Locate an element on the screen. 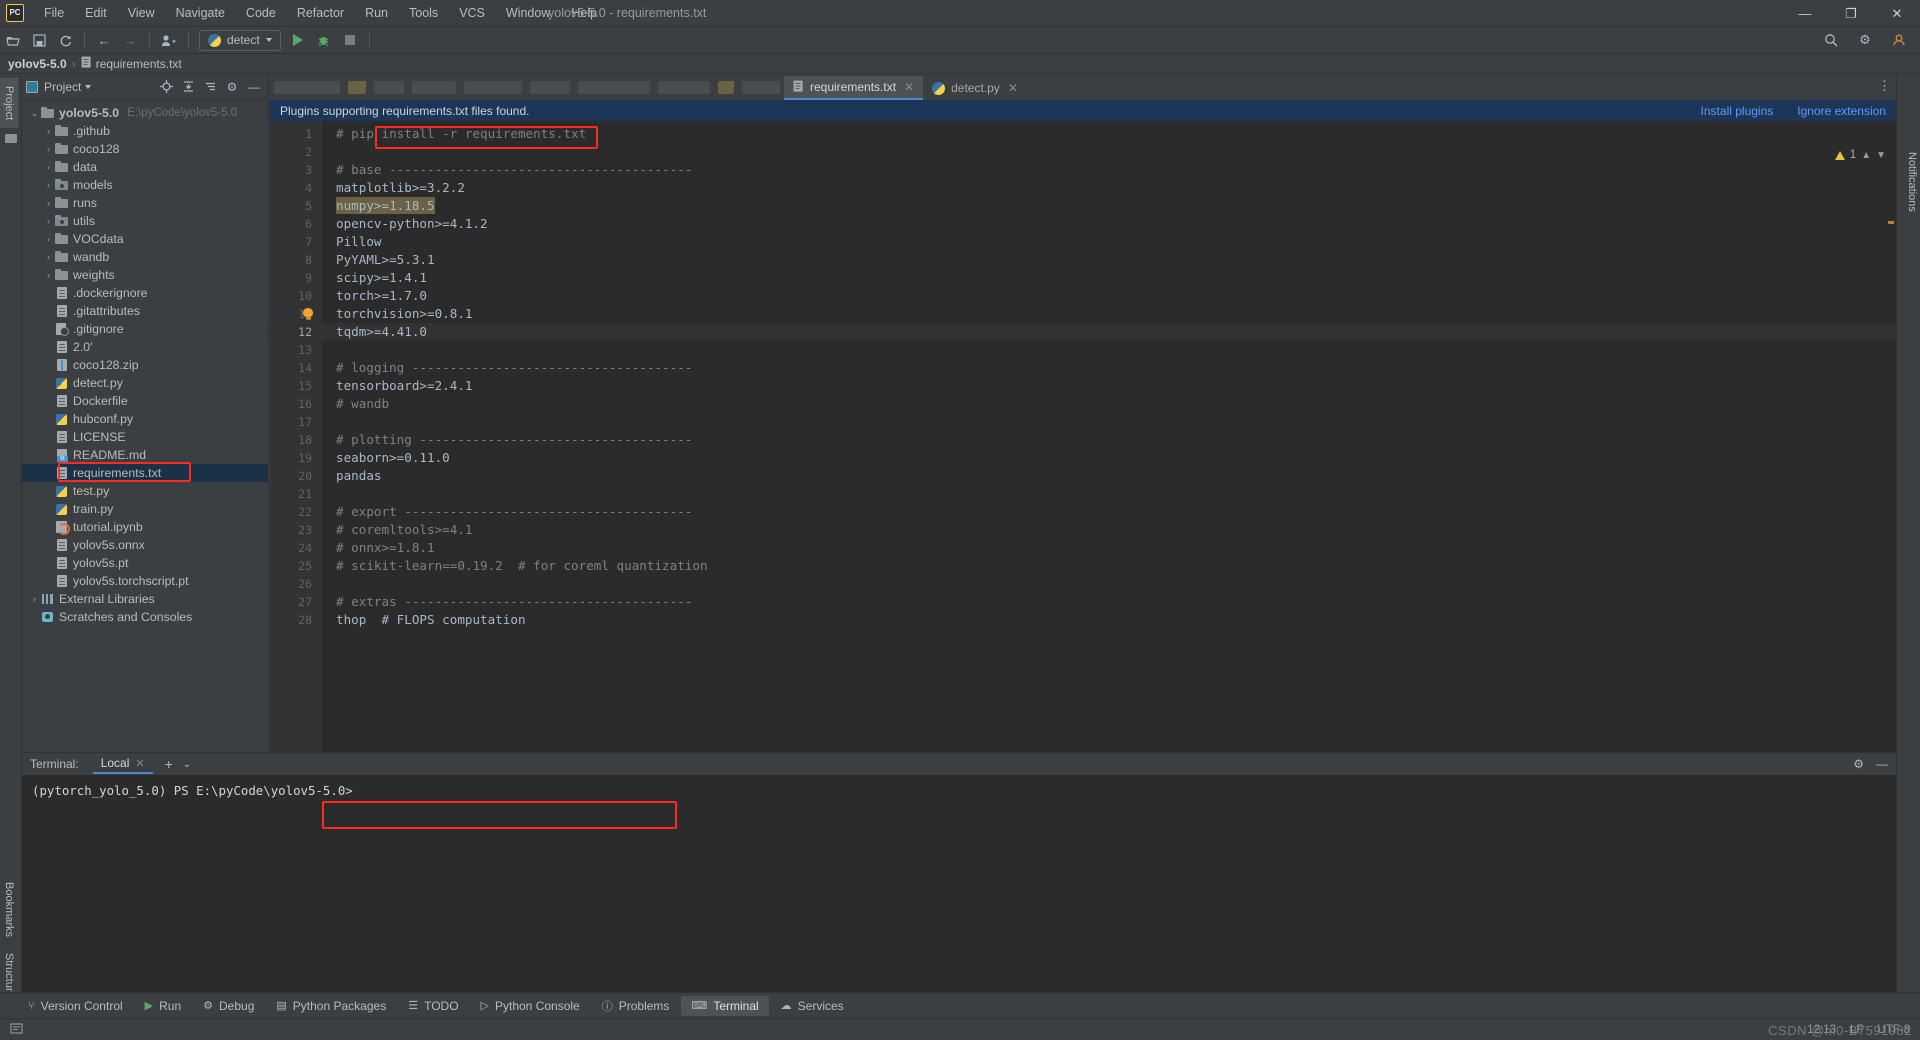 The height and width of the screenshot is (1040, 1920). code-line: seaborn>=0.11.0 is located at coordinates (1109, 458).